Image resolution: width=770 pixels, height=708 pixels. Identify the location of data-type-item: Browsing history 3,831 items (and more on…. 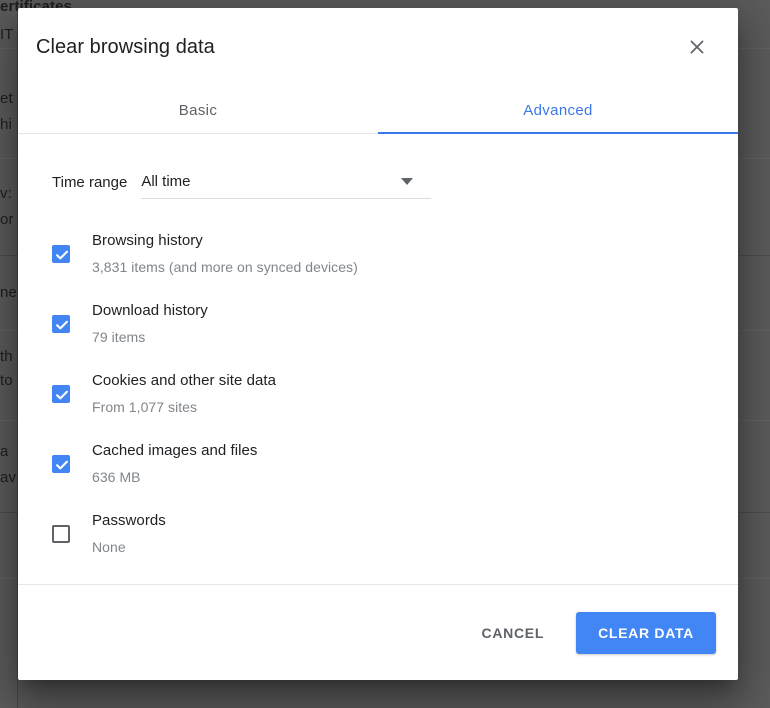
(378, 253).